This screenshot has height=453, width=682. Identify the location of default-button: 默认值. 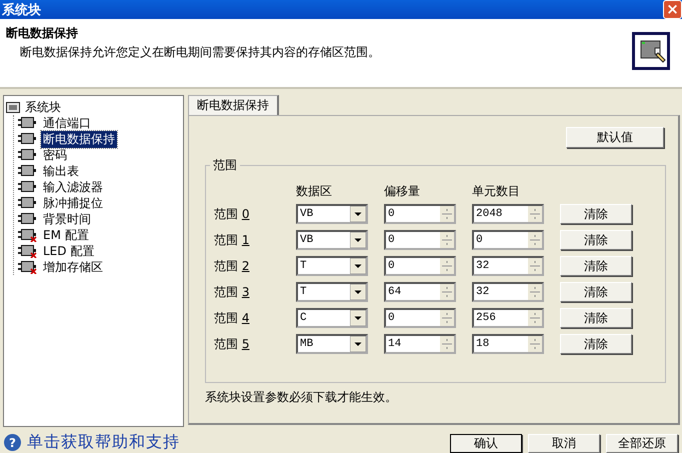
(615, 137).